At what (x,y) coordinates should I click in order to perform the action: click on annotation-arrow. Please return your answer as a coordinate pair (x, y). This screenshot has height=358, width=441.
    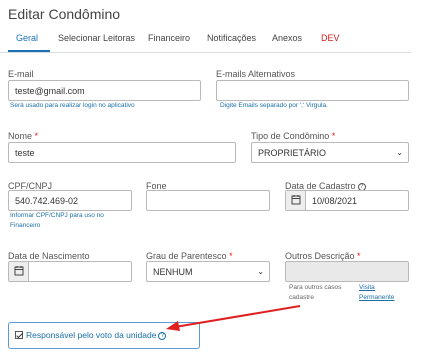
    Looking at the image, I should click on (233, 318).